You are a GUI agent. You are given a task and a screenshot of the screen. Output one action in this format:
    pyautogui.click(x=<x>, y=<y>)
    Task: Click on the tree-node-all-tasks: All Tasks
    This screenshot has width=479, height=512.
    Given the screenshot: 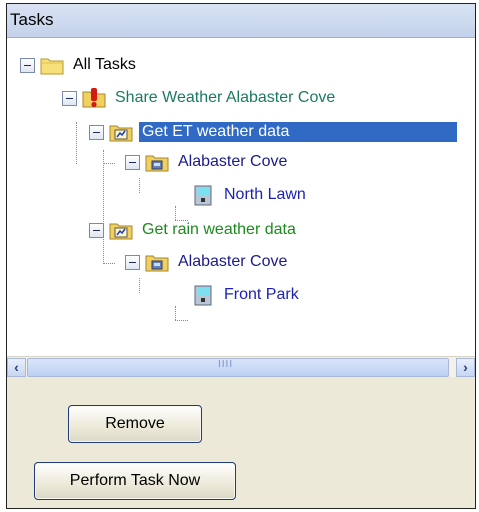 What is the action you would take?
    pyautogui.click(x=130, y=67)
    